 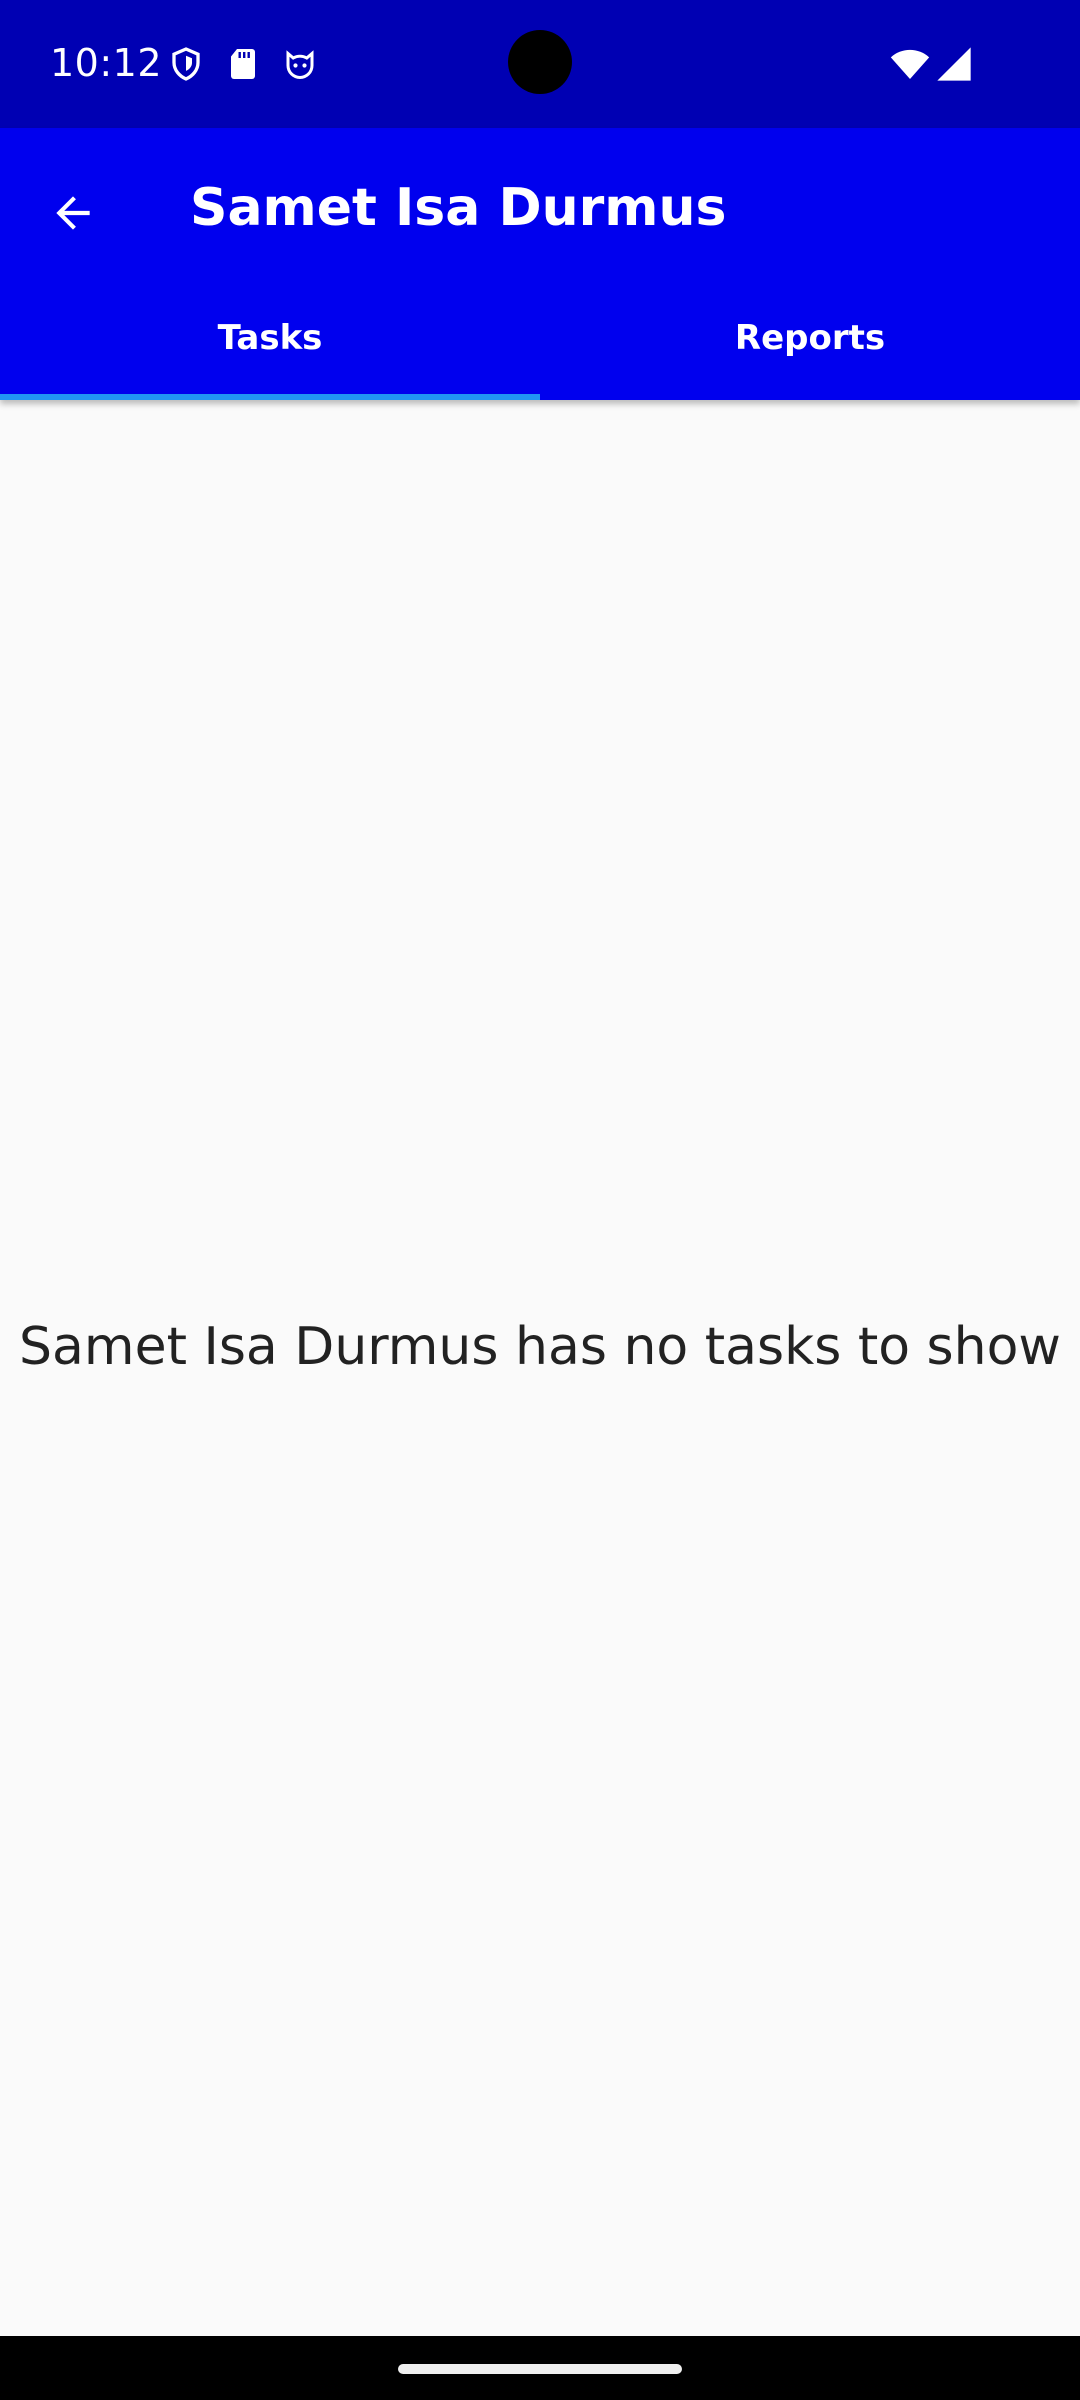 I want to click on camera-cutout, so click(x=540, y=62).